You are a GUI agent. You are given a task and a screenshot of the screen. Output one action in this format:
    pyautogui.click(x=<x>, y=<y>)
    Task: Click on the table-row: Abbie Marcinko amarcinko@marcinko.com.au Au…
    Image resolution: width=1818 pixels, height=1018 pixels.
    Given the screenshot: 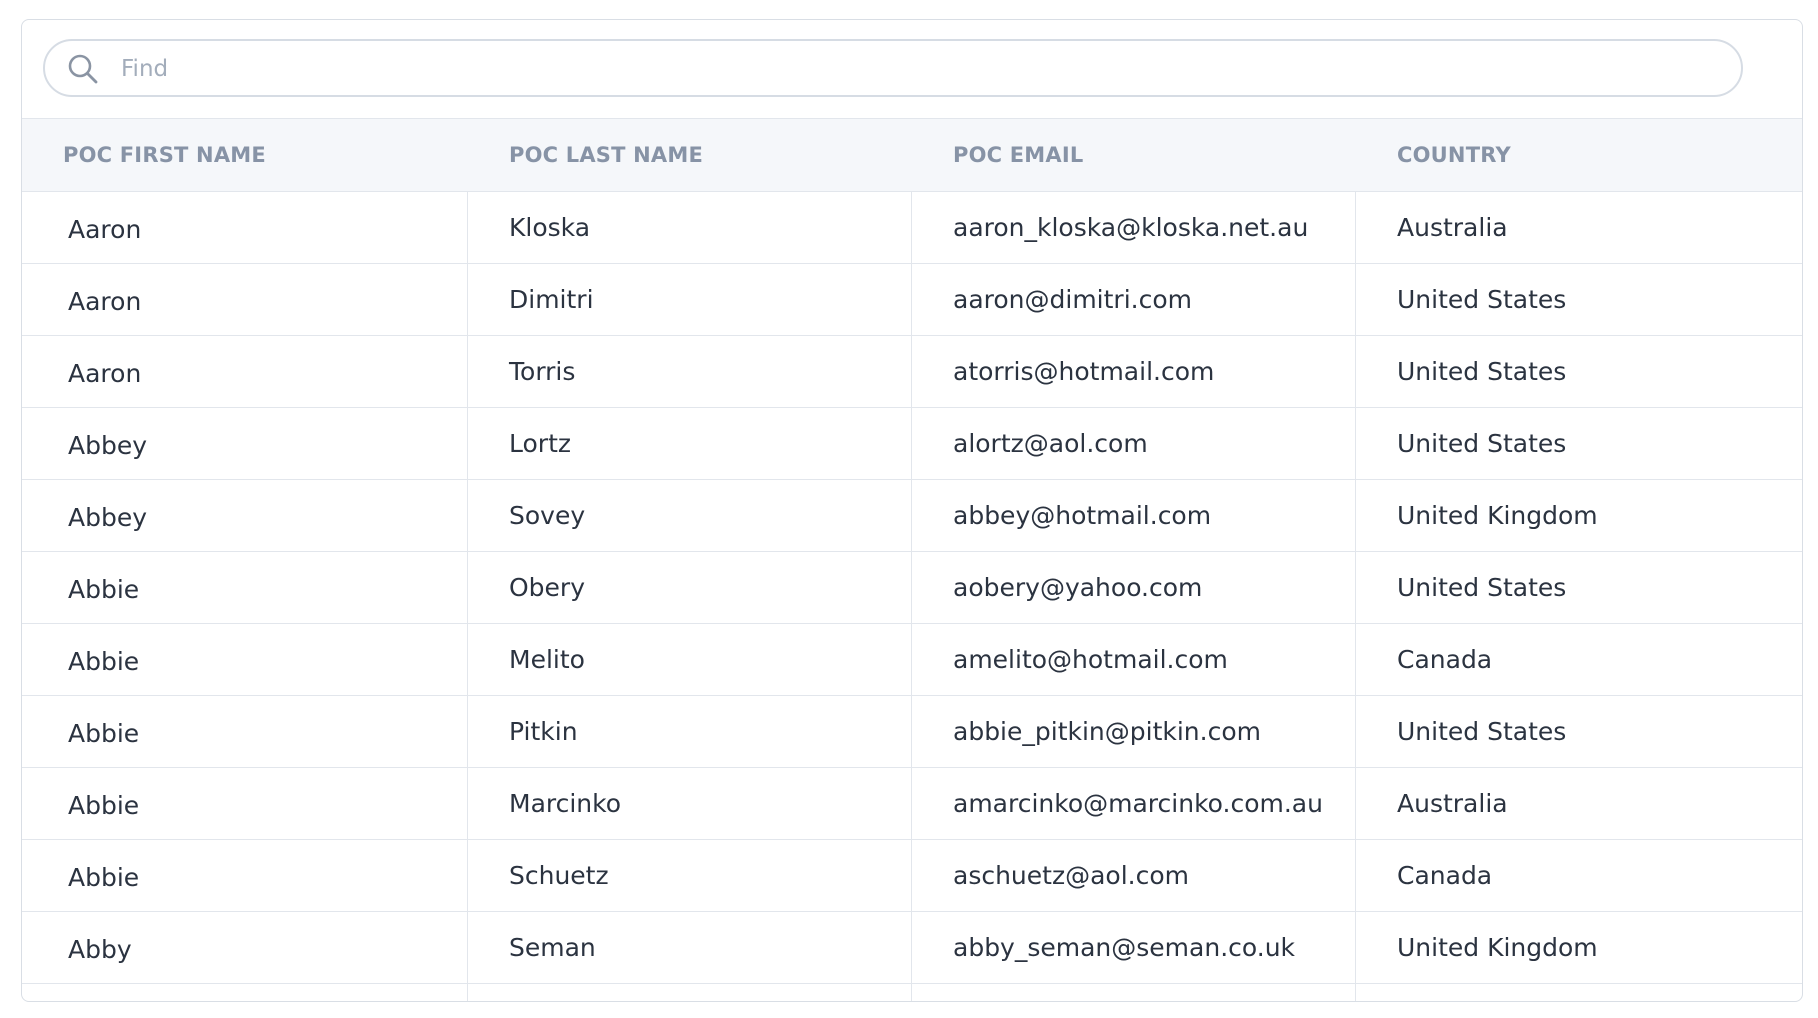 What is the action you would take?
    pyautogui.click(x=912, y=804)
    